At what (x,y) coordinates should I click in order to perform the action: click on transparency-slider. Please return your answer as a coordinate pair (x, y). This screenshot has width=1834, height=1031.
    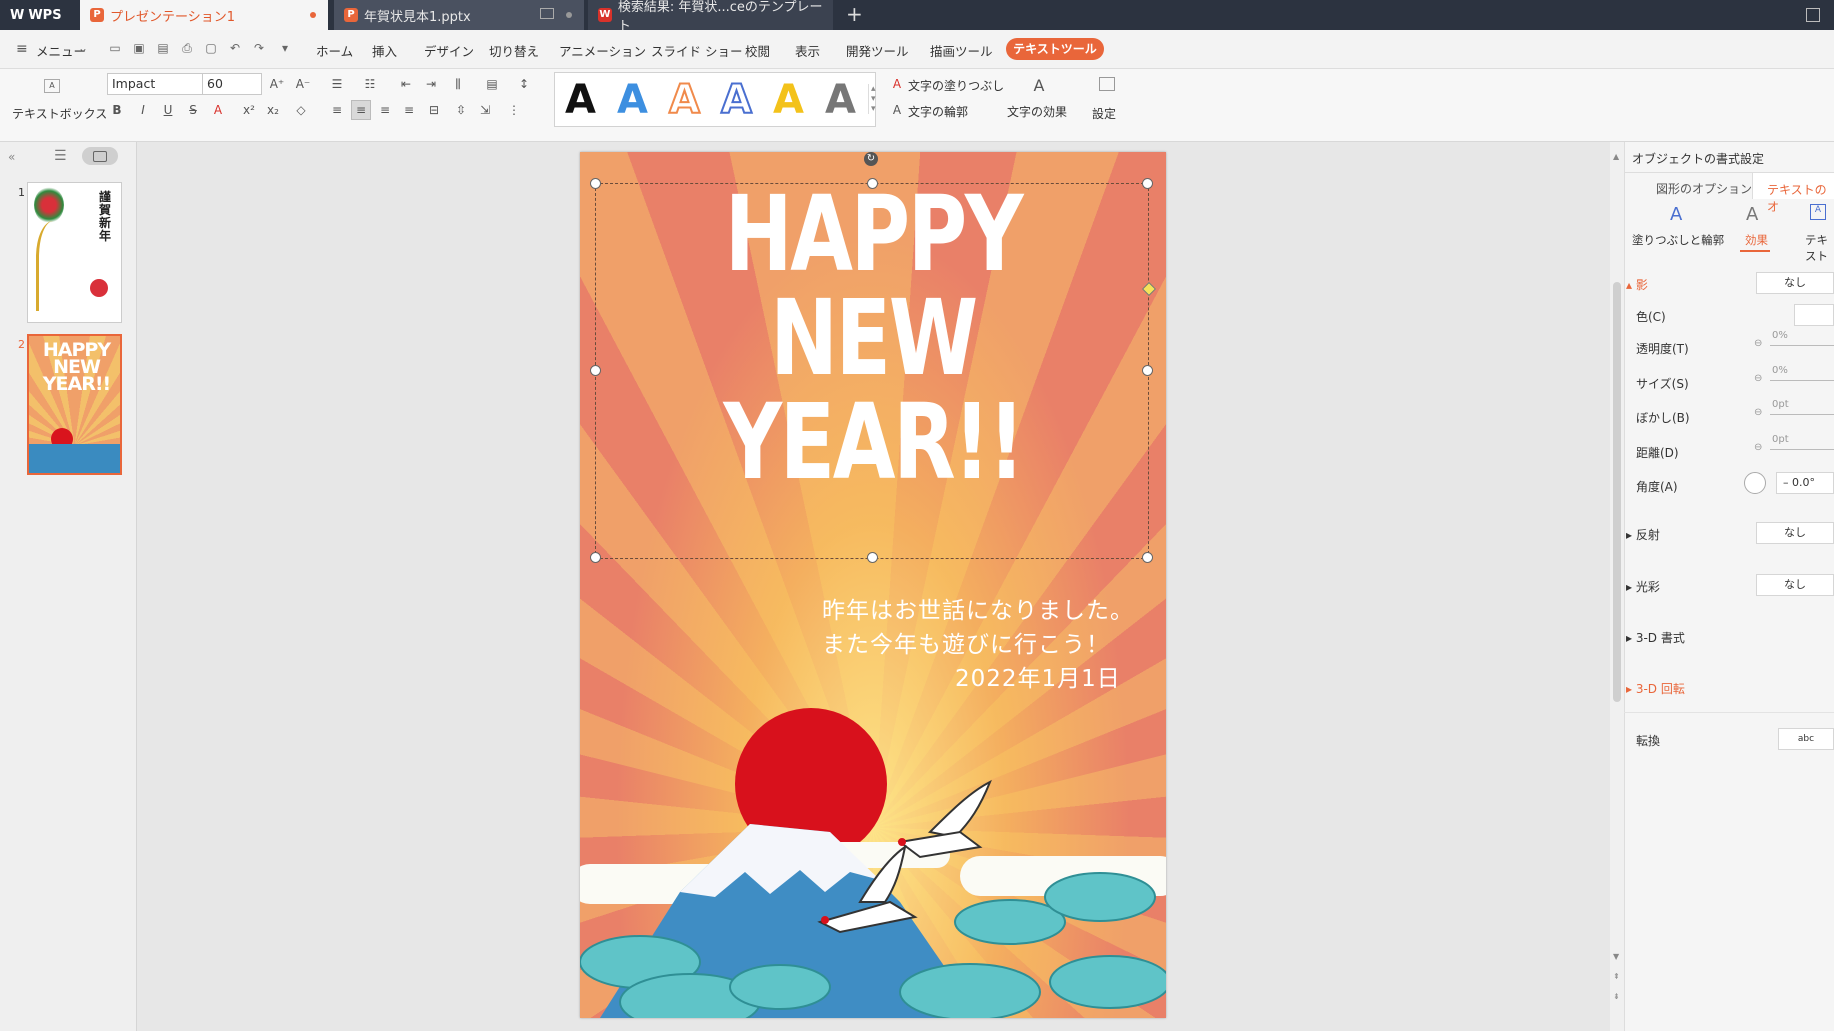
    Looking at the image, I should click on (1802, 345).